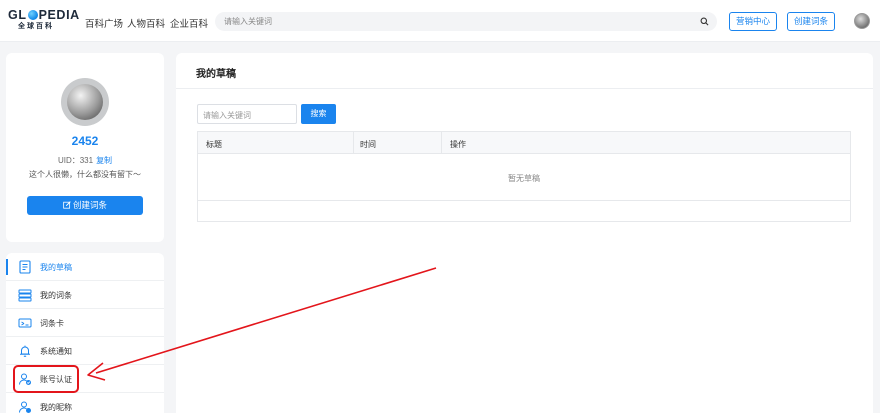 This screenshot has width=880, height=413. What do you see at coordinates (85, 295) in the screenshot?
I see `menu-item-my-entries: 我的词条` at bounding box center [85, 295].